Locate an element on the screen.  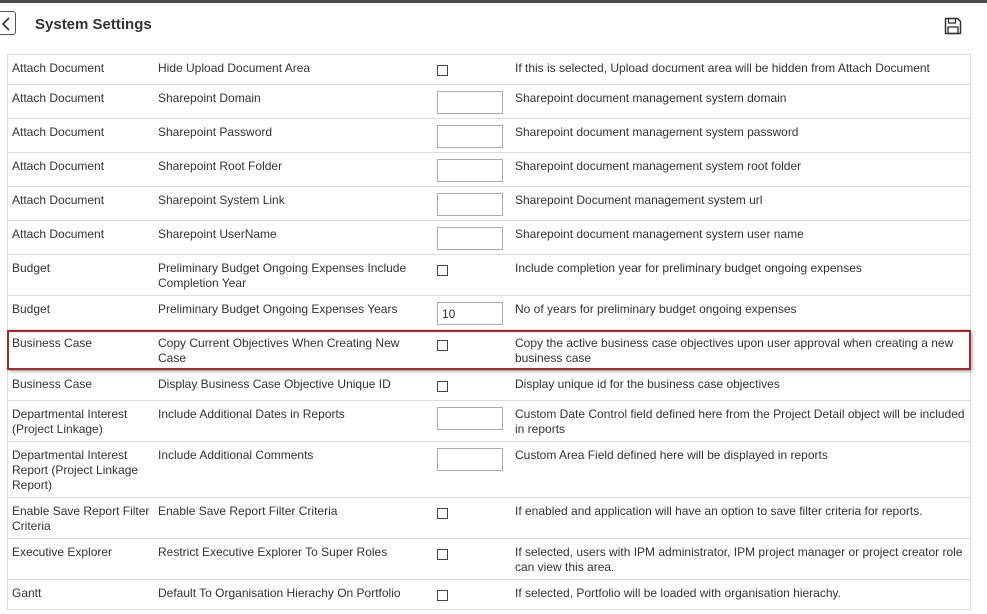
setting-name-cell: Enable Save Report Filter Criteria is located at coordinates (292, 518).